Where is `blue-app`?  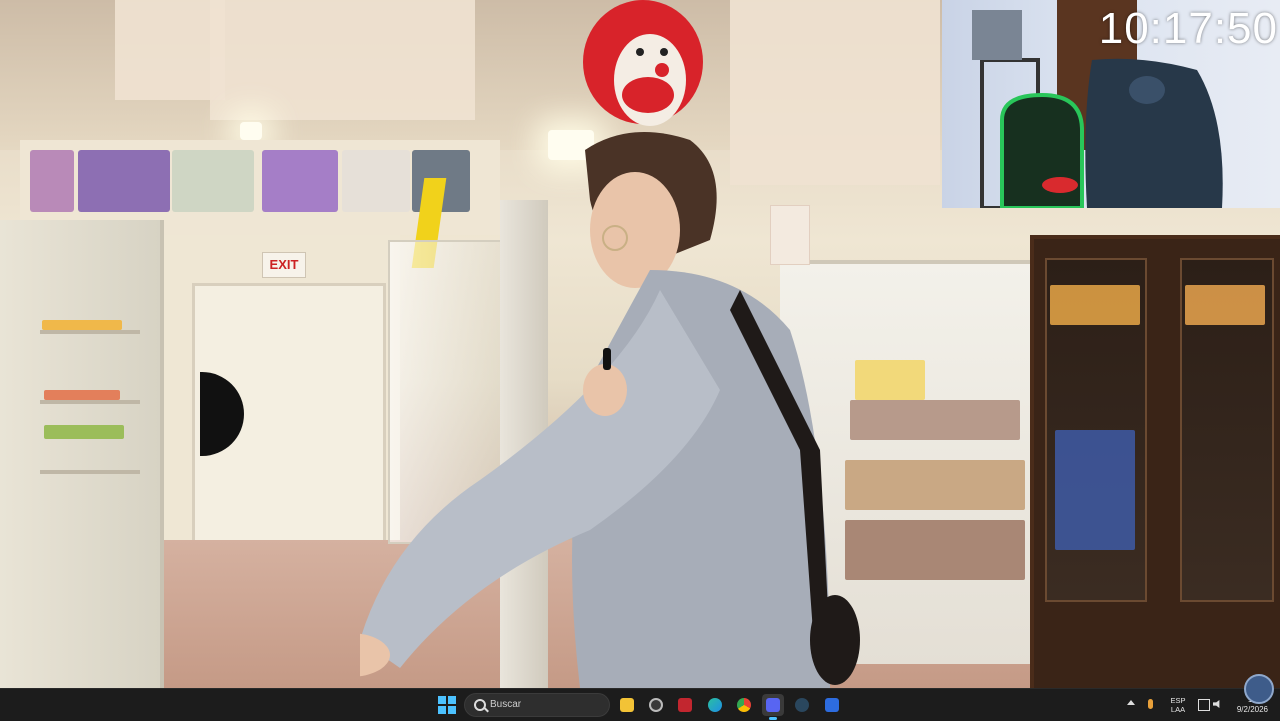 blue-app is located at coordinates (832, 705).